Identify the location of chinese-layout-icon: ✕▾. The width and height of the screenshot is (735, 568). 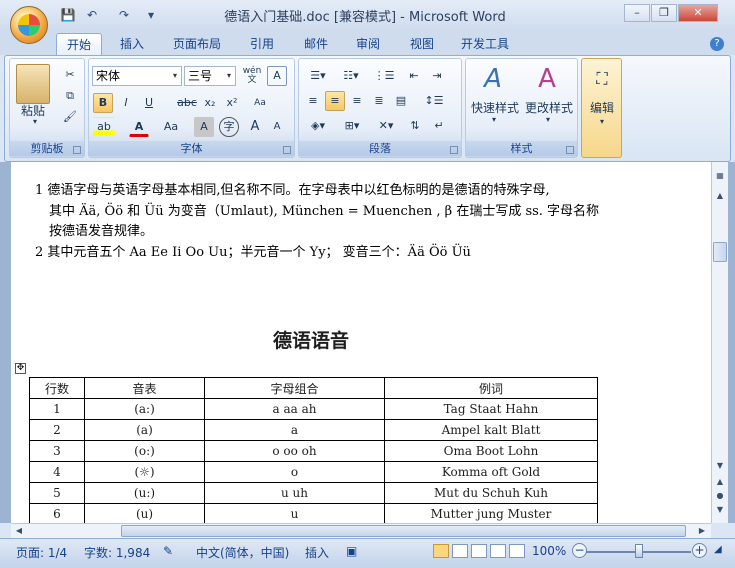
(386, 126).